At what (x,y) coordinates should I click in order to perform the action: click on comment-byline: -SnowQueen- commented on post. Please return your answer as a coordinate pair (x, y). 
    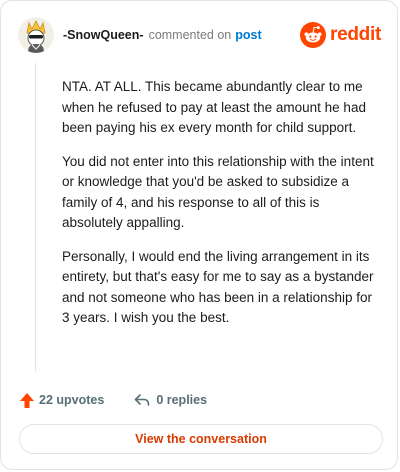
    Looking at the image, I should click on (162, 35).